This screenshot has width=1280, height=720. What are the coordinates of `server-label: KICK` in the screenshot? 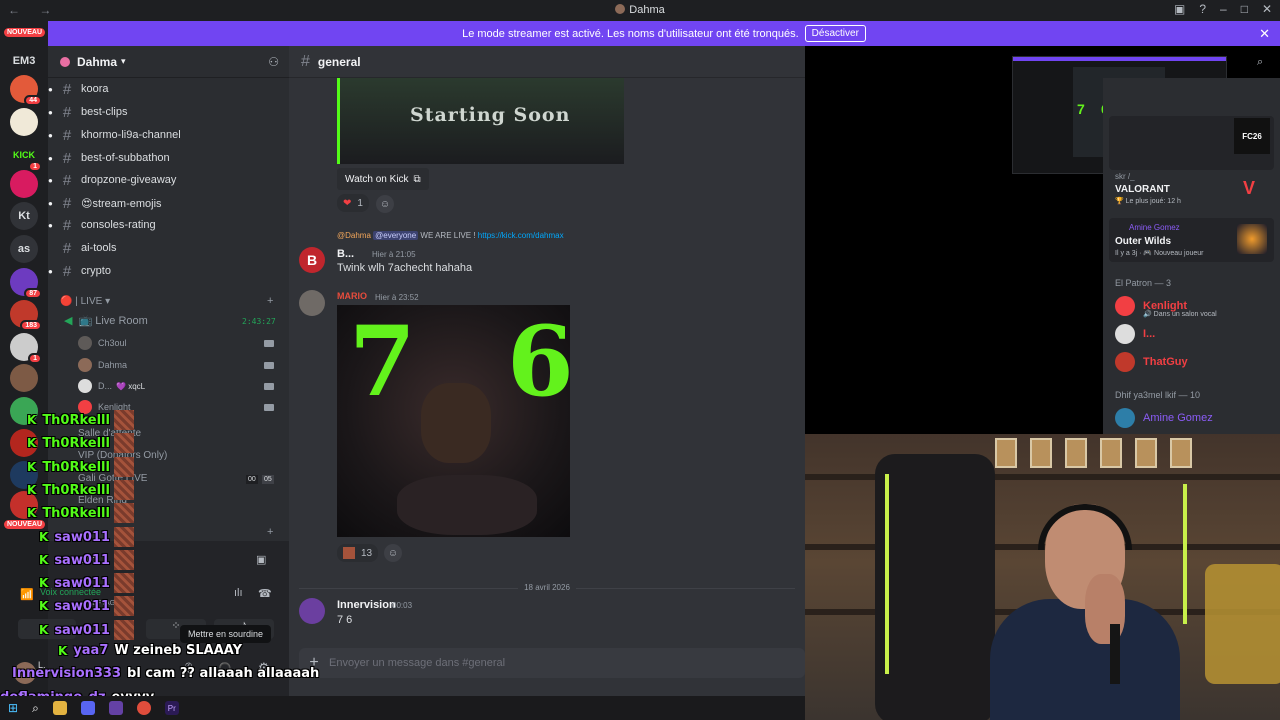 It's located at (24, 155).